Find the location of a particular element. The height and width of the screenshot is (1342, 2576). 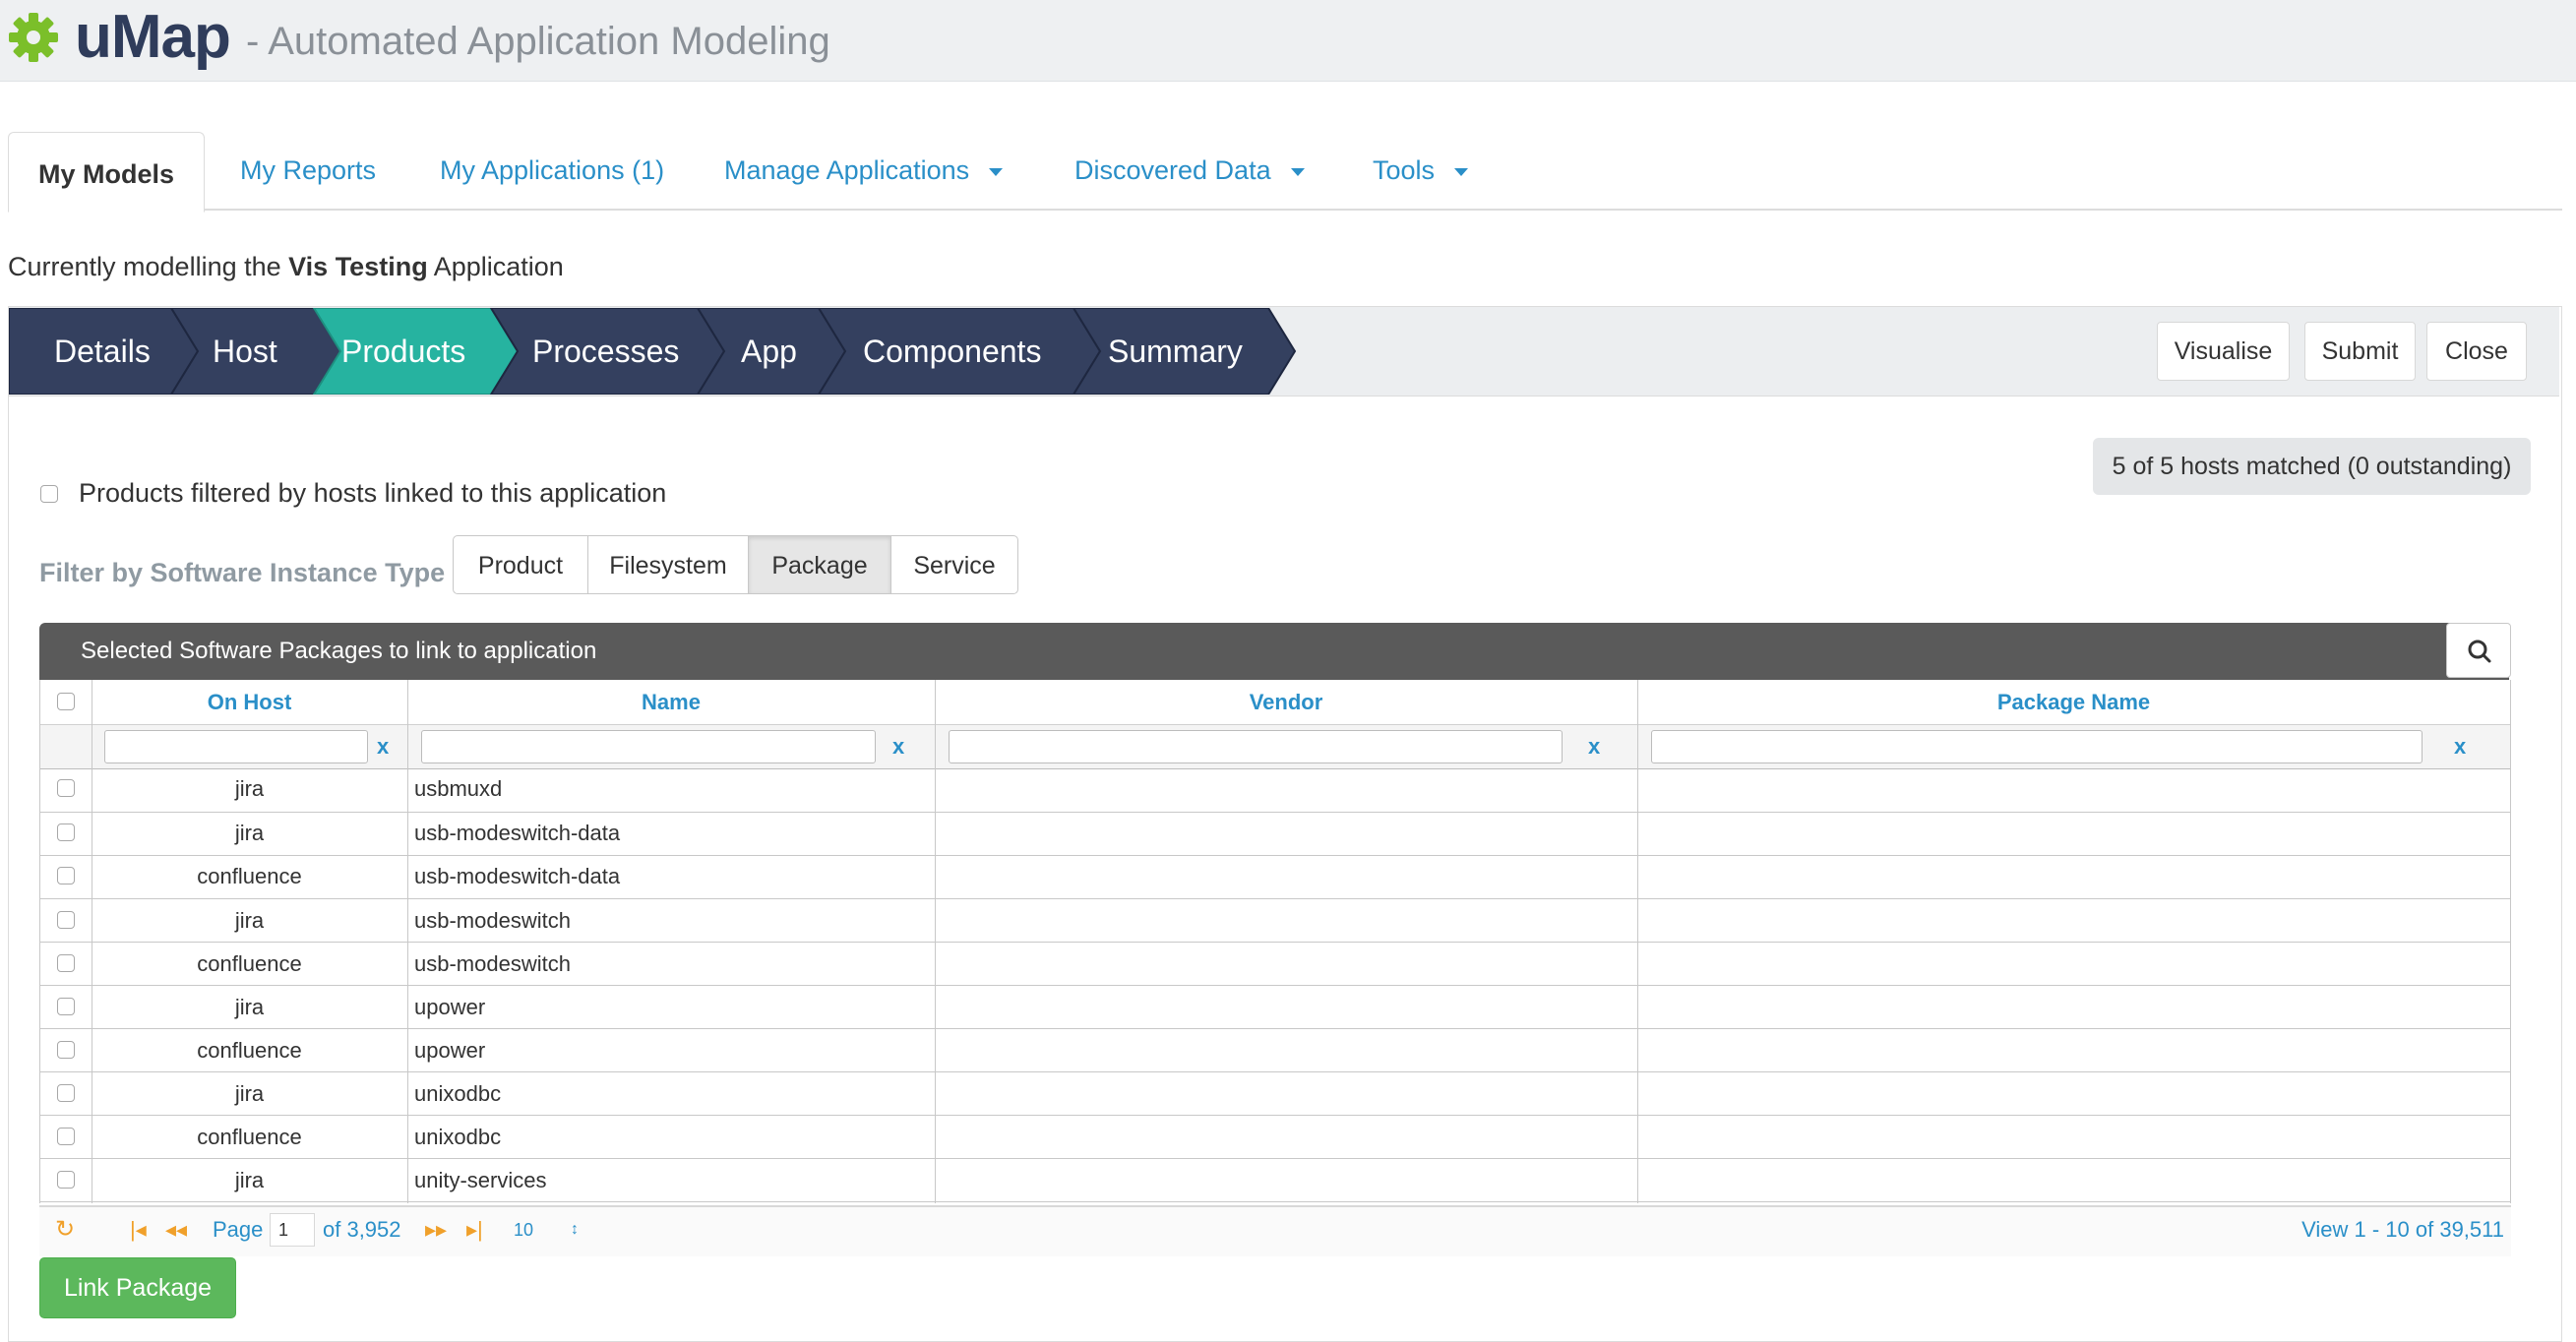

app-brand: uMap is located at coordinates (153, 37).